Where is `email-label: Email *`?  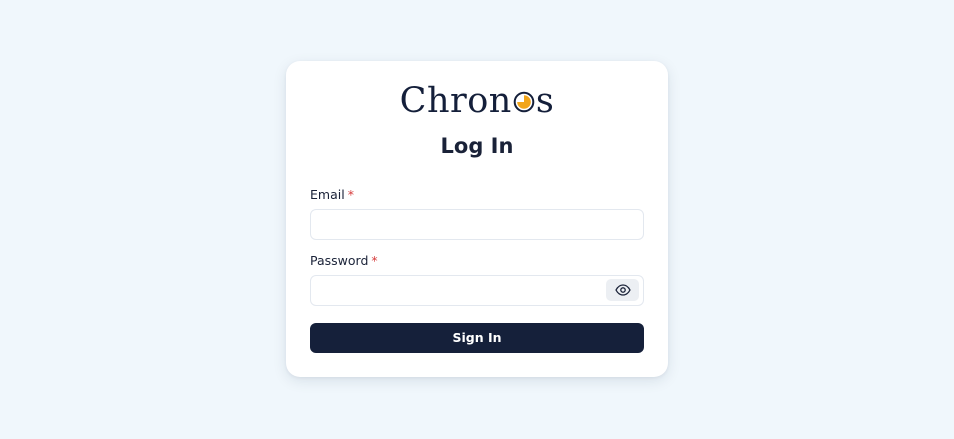
email-label: Email * is located at coordinates (332, 195).